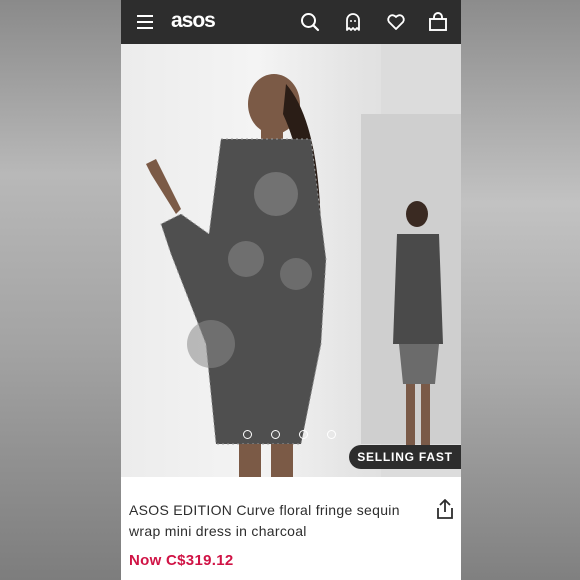 The width and height of the screenshot is (580, 580). I want to click on share-icon, so click(445, 509).